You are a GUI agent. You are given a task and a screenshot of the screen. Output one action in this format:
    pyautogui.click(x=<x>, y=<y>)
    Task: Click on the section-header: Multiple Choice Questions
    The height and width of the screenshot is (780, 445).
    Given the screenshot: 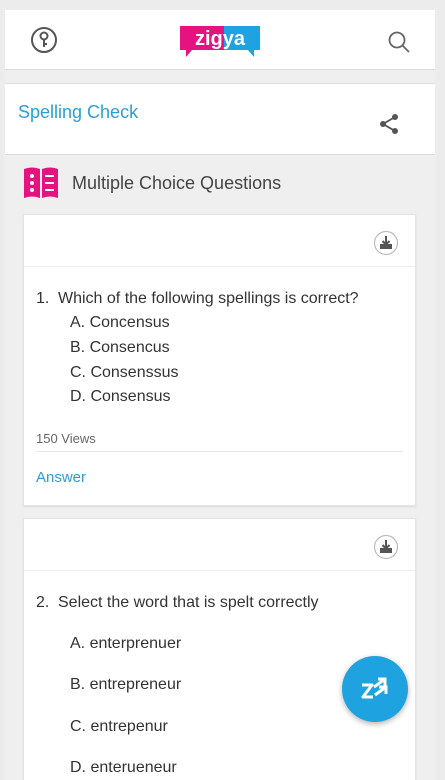 What is the action you would take?
    pyautogui.click(x=223, y=183)
    